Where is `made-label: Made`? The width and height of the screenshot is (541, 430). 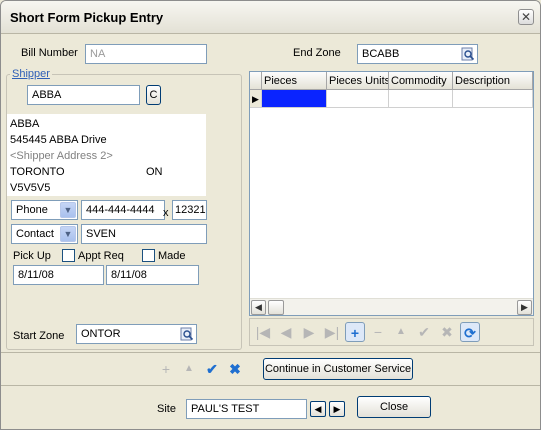 made-label: Made is located at coordinates (172, 256).